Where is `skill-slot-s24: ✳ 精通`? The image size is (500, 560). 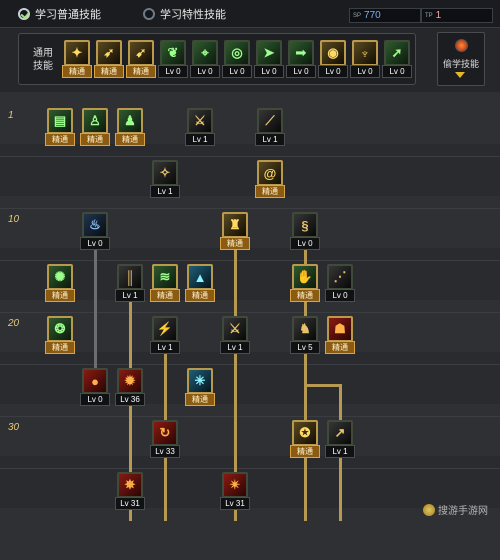
skill-slot-s24: ✳ 精通 is located at coordinates (200, 388).